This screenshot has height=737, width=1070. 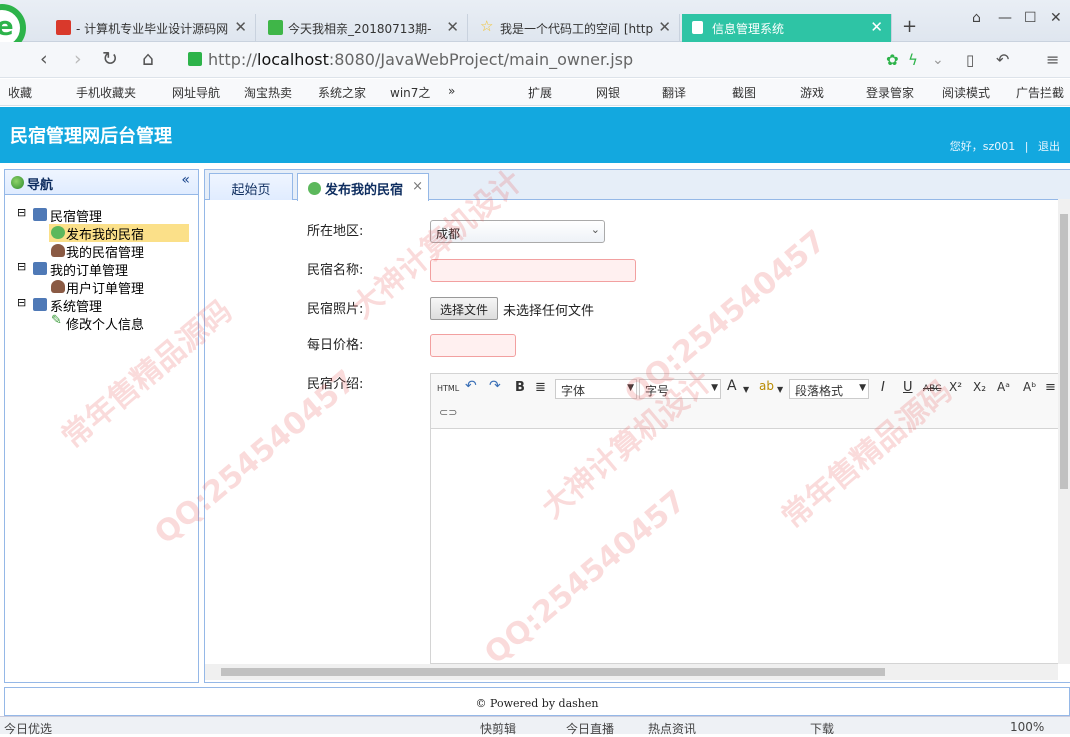 I want to click on bookmark-item: 截图, so click(x=744, y=92).